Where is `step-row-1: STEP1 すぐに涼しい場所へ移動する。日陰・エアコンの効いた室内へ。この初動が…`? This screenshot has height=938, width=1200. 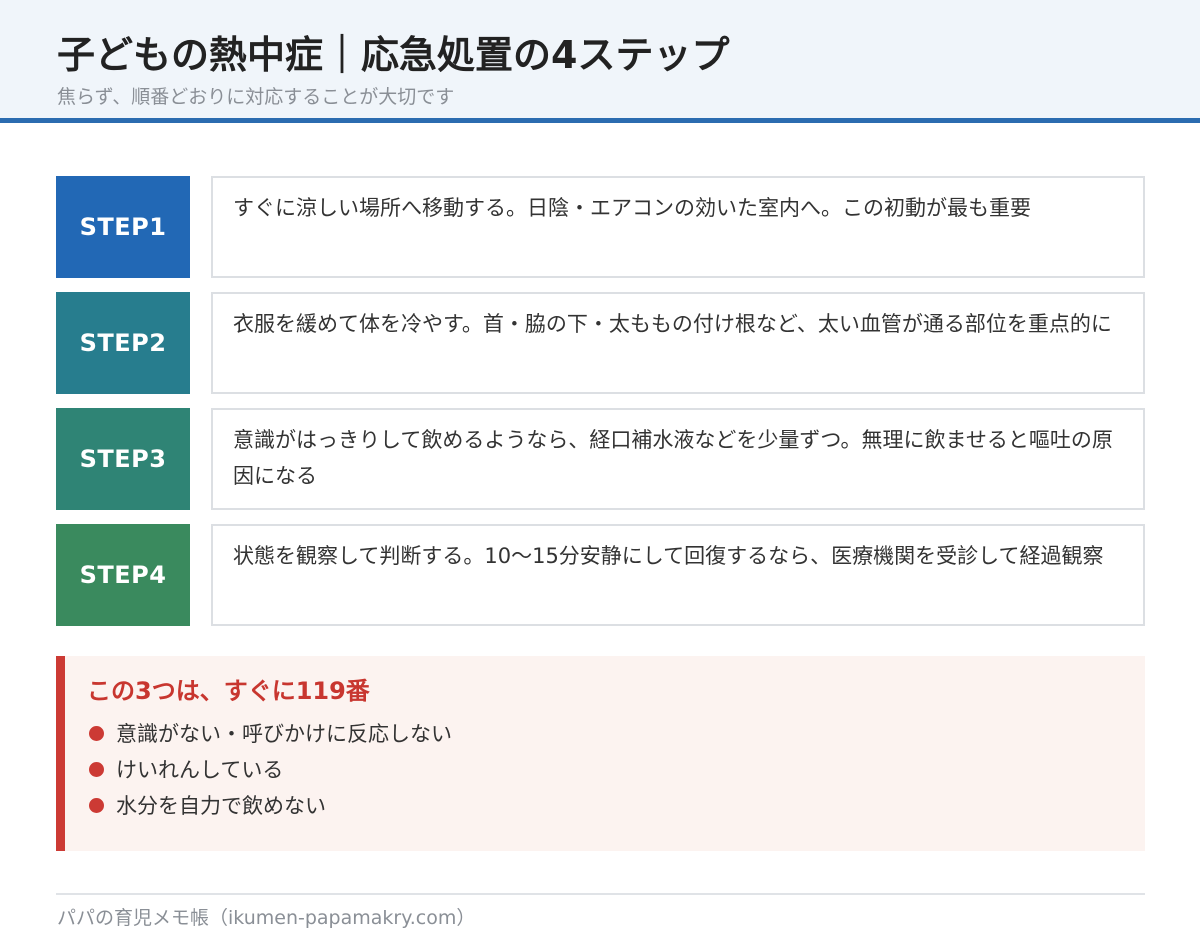
step-row-1: STEP1 すぐに涼しい場所へ移動する。日陰・エアコンの効いた室内へ。この初動が… is located at coordinates (600, 227).